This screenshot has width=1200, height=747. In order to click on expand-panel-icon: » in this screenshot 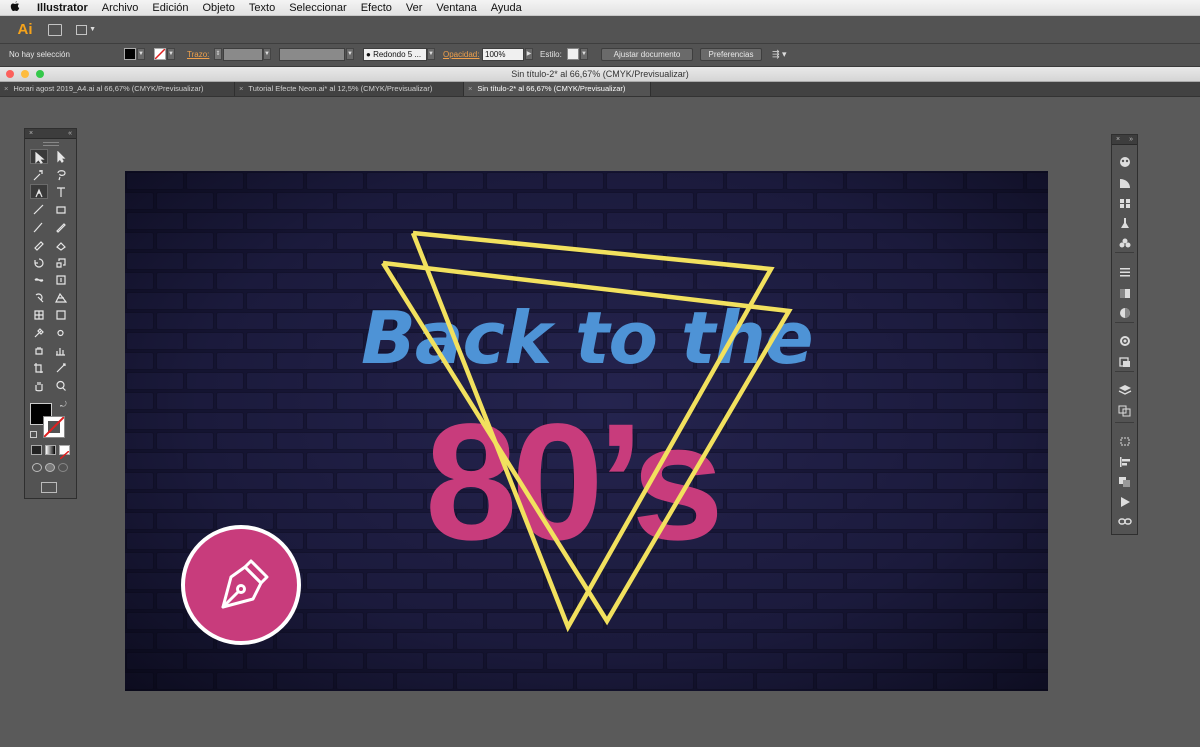, I will do `click(1131, 139)`.